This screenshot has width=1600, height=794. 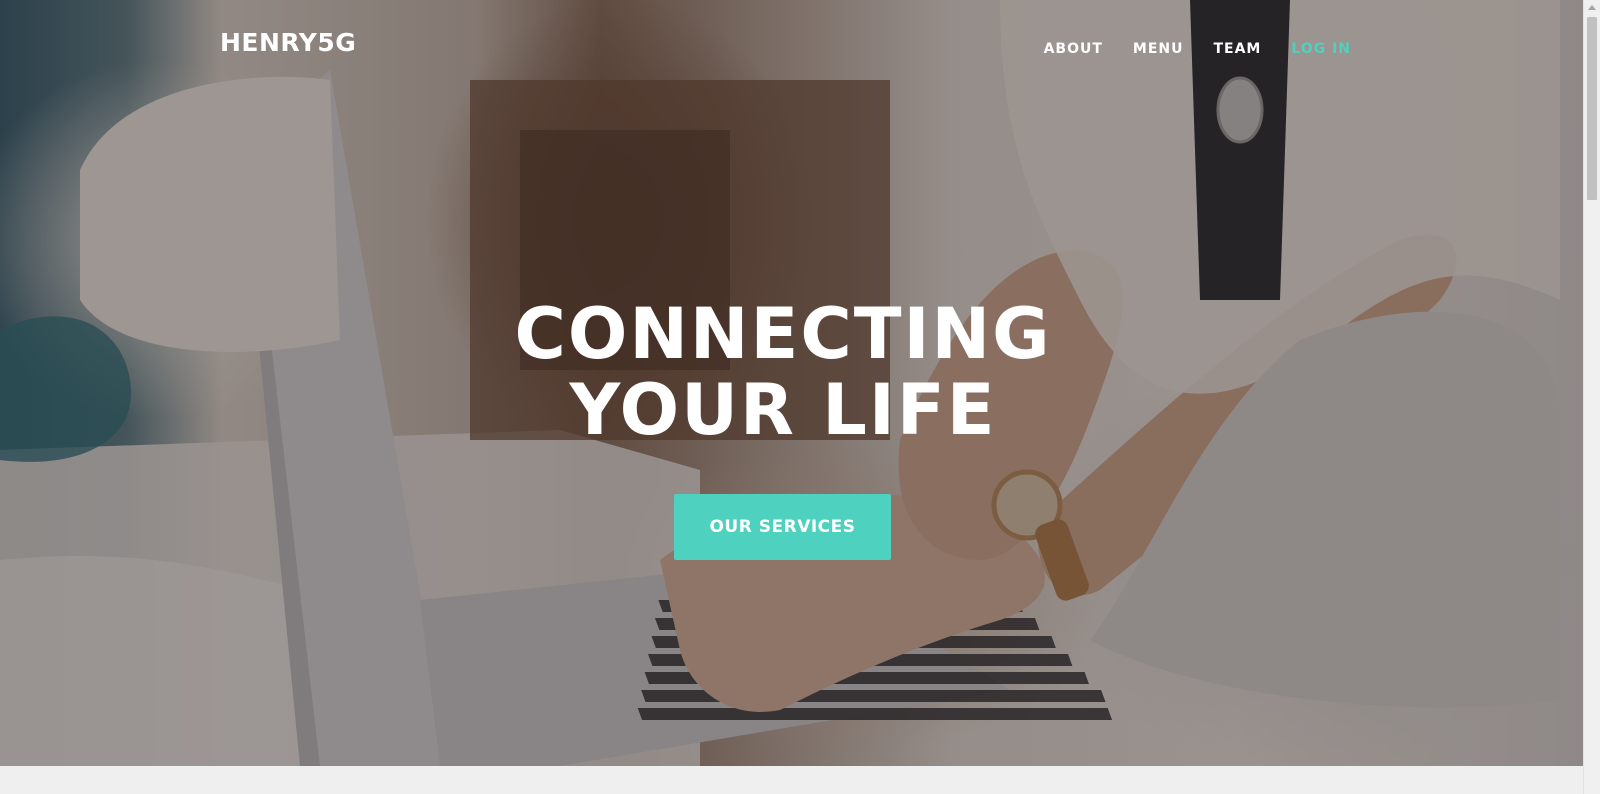 What do you see at coordinates (782, 527) in the screenshot?
I see `our-services-button: OUR SERVICES` at bounding box center [782, 527].